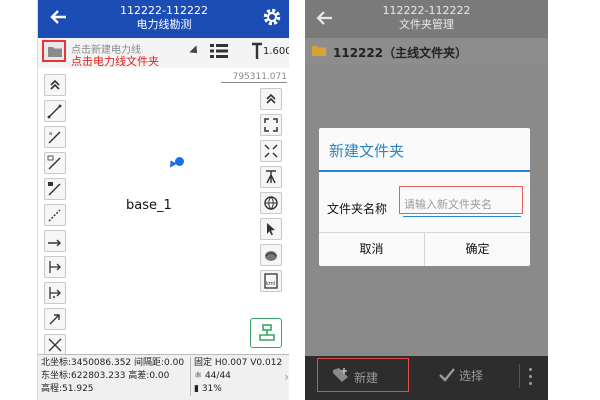  I want to click on arrow-up-right-button, so click(55, 319).